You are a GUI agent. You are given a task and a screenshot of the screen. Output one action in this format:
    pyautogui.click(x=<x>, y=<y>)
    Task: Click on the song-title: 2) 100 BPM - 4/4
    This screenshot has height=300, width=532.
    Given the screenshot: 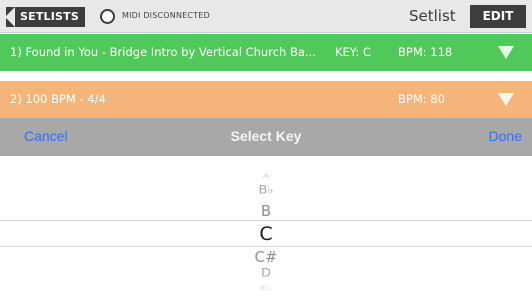 What is the action you would take?
    pyautogui.click(x=58, y=99)
    